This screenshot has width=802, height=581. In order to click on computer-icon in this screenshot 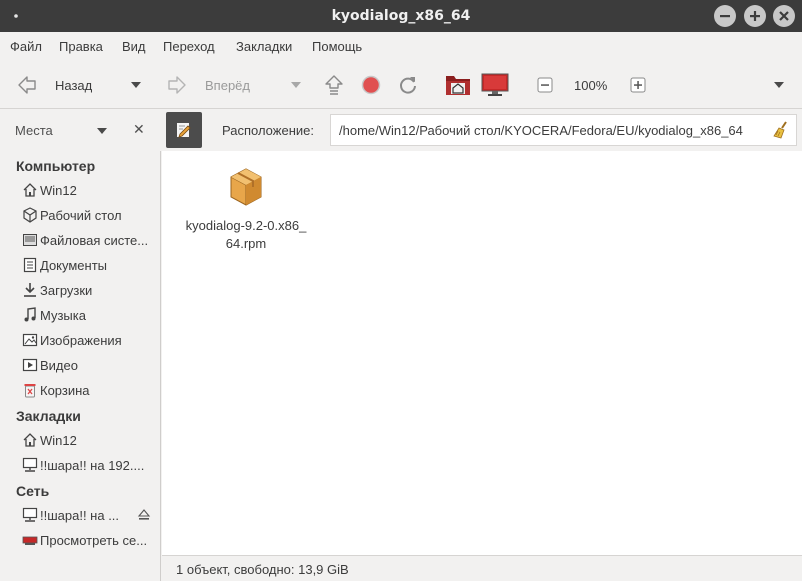, I will do `click(495, 84)`.